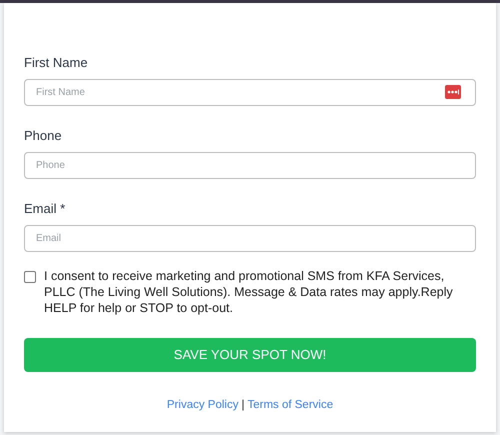 The height and width of the screenshot is (435, 500). I want to click on field-label: Phone, so click(43, 136).